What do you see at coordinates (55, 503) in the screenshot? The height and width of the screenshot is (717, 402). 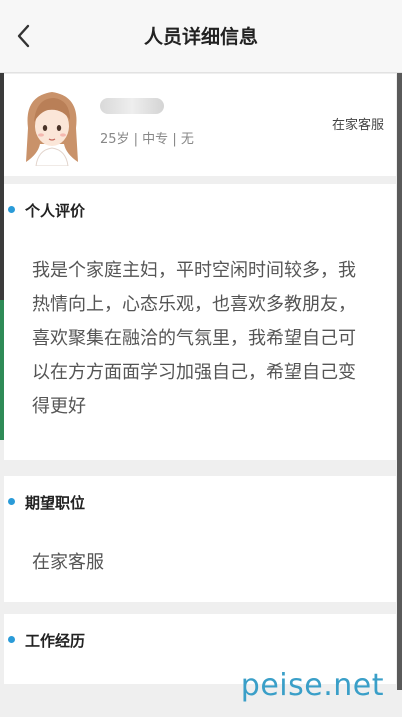 I see `position-heading-label: 期望职位` at bounding box center [55, 503].